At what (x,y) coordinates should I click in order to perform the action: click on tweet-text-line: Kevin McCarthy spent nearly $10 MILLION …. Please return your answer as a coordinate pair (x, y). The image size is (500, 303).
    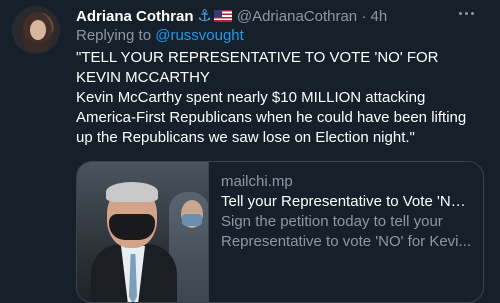
    Looking at the image, I should click on (271, 117).